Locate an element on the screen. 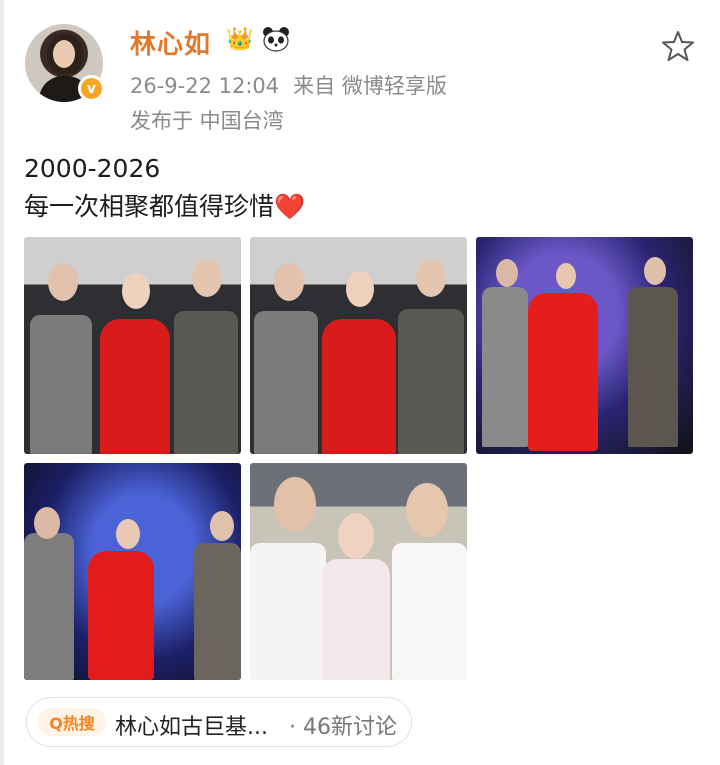 Image resolution: width=720 pixels, height=765 pixels. hot-search-badge: Q热搜 is located at coordinates (72, 722).